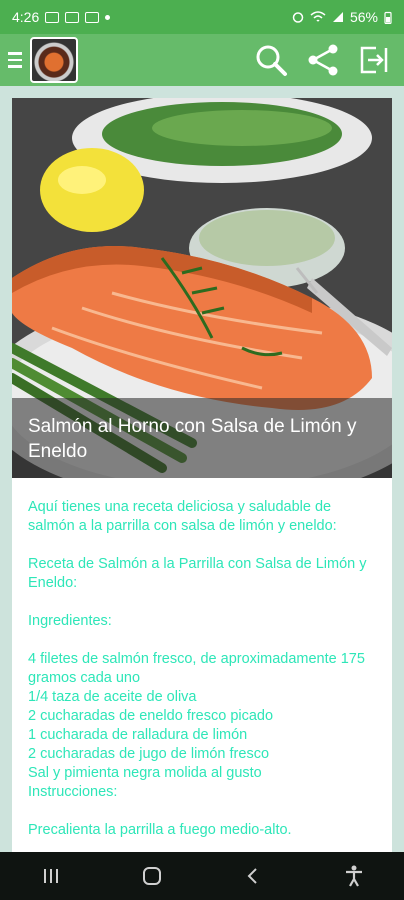 The image size is (404, 900). What do you see at coordinates (73, 792) in the screenshot?
I see `instructions-heading: Instrucciones:` at bounding box center [73, 792].